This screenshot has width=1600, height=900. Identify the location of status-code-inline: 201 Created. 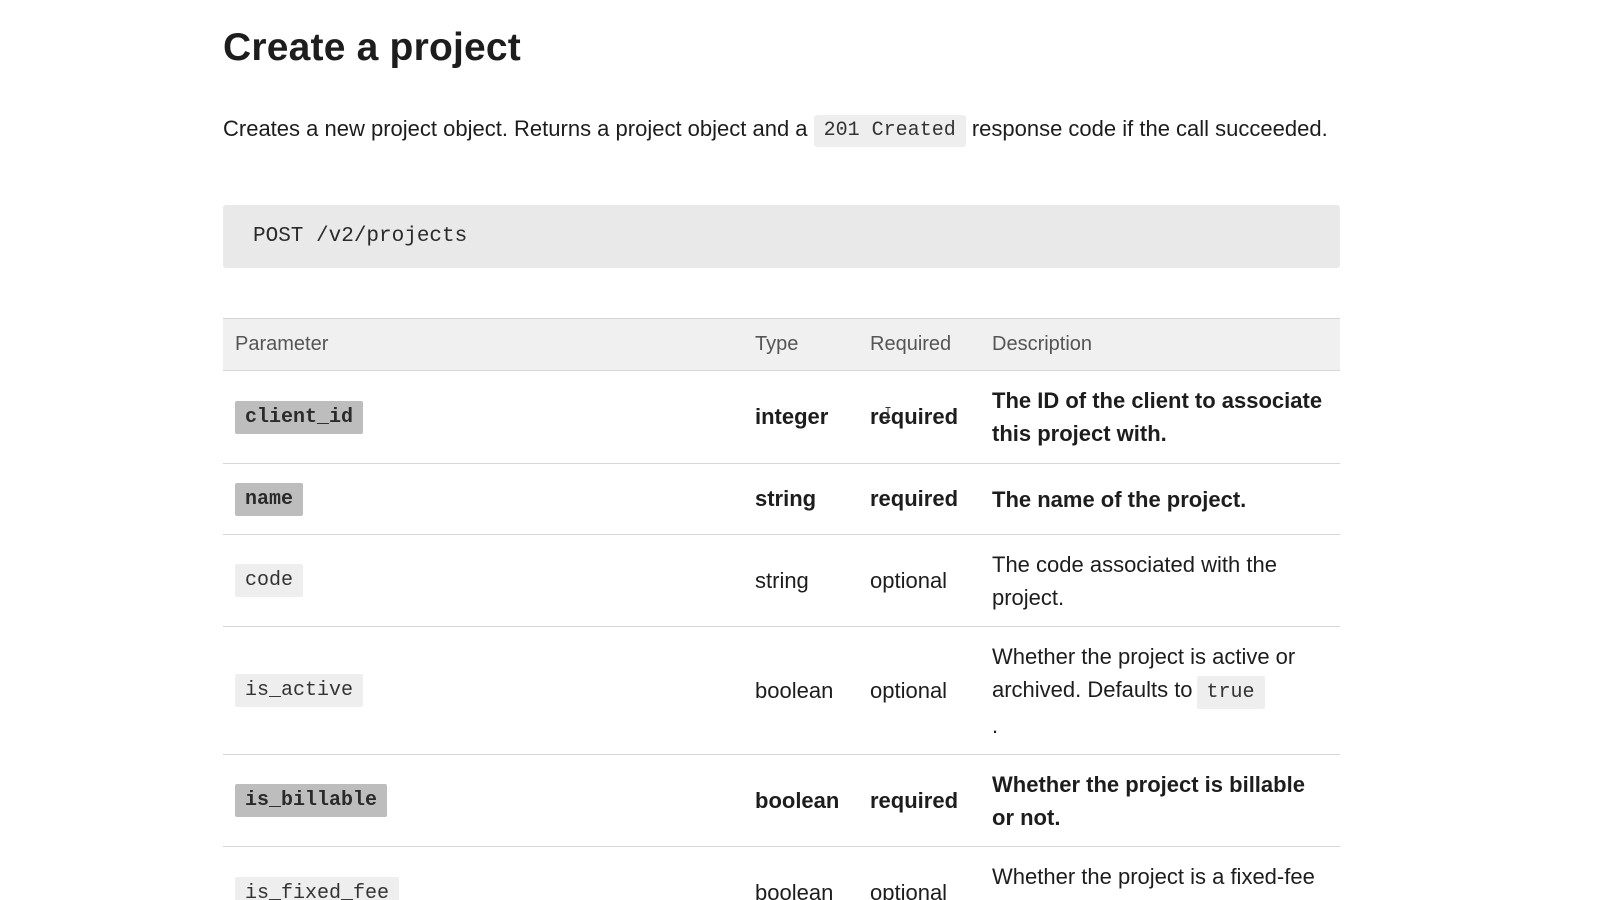
(889, 131).